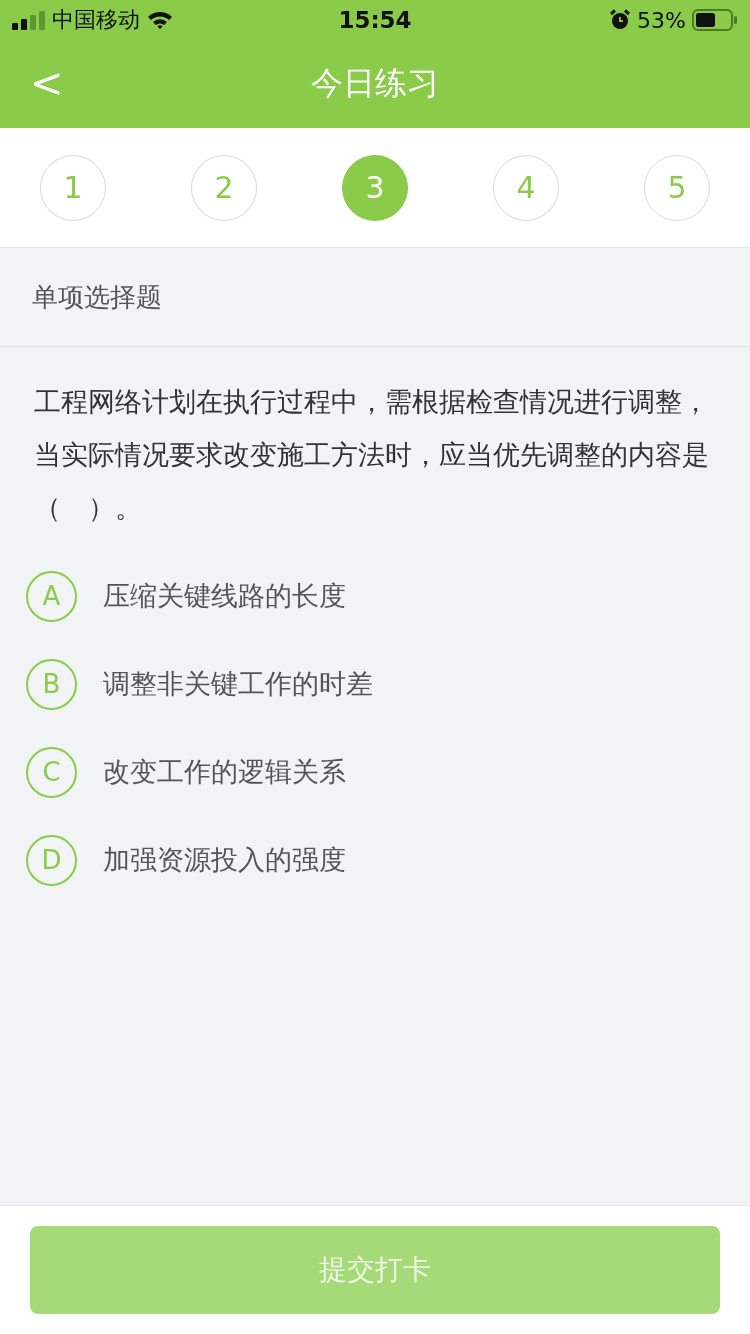 This screenshot has height=1334, width=750. I want to click on status-time: 15:54, so click(375, 20).